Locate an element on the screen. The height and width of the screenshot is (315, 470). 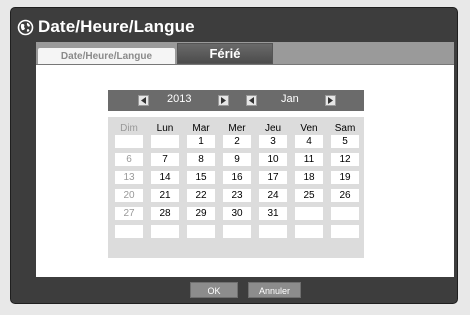
year-prev-button is located at coordinates (143, 100).